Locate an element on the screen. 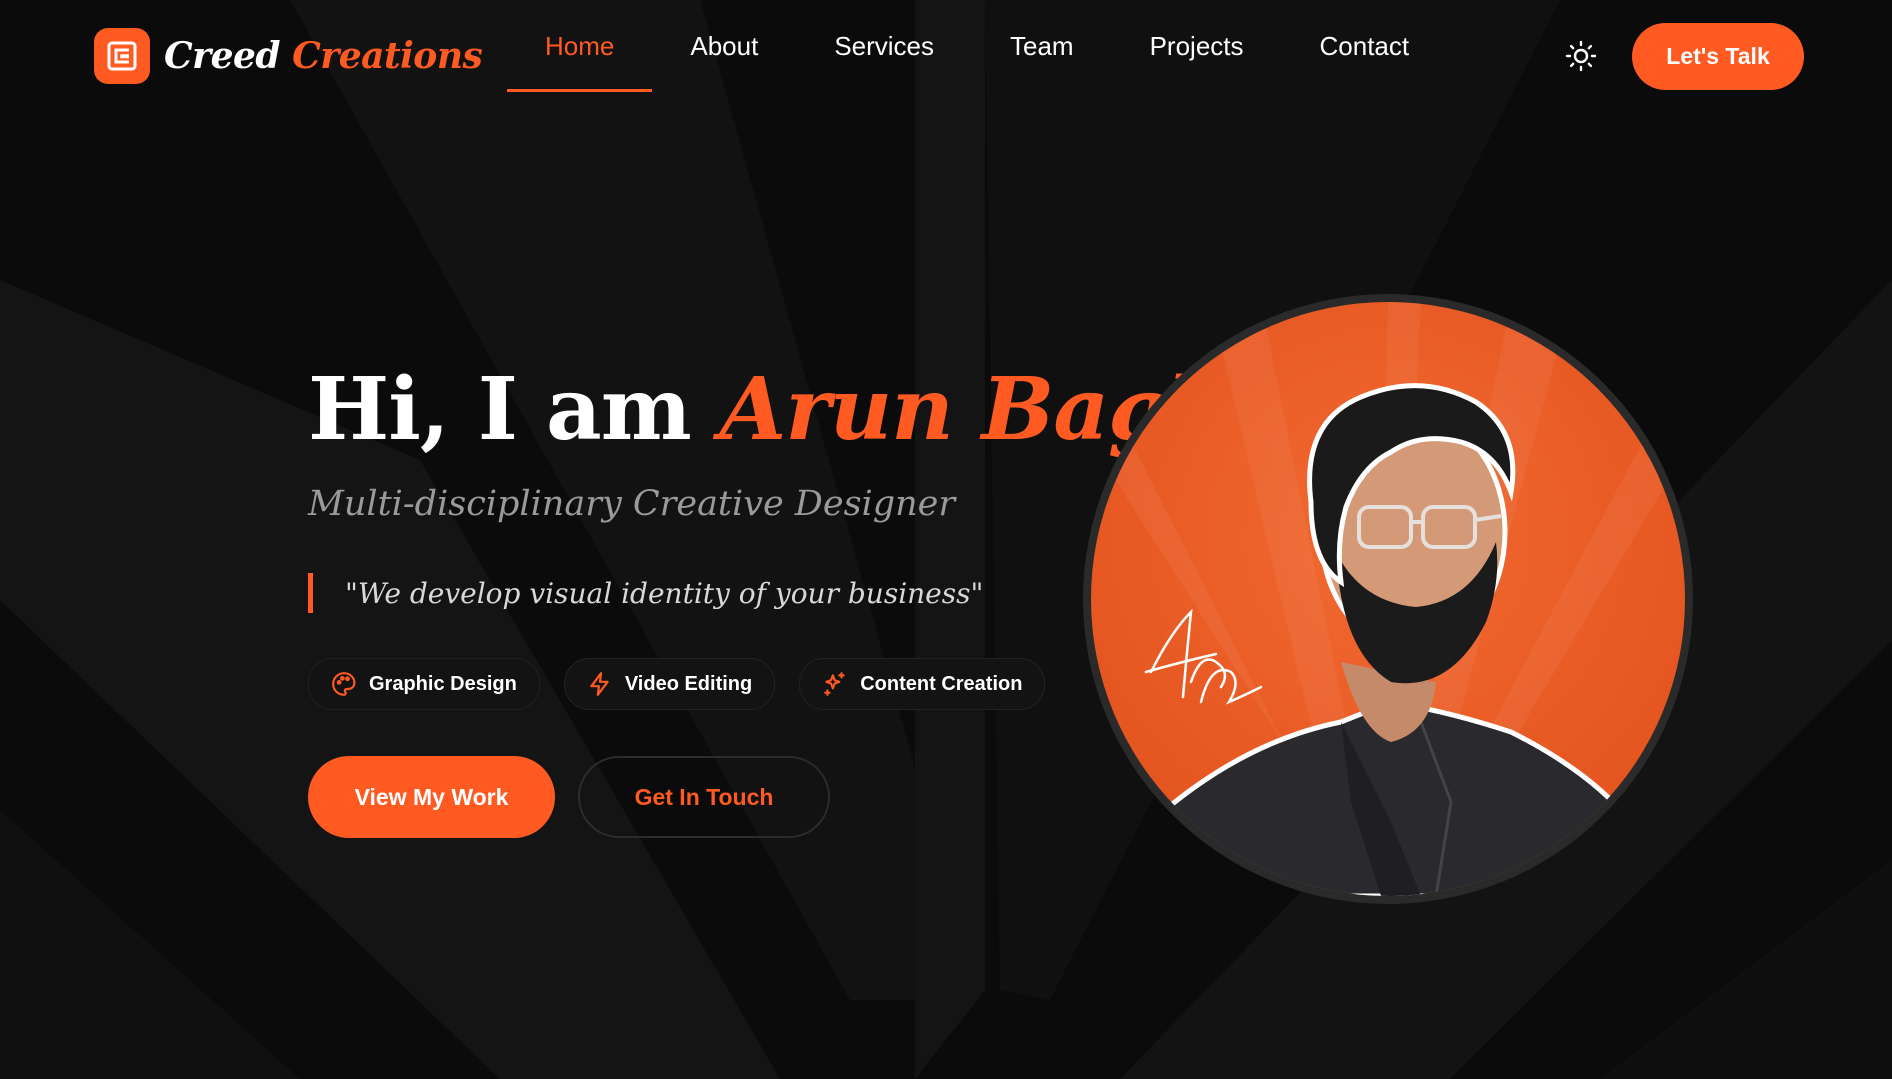  theme-toggle-button is located at coordinates (1581, 56).